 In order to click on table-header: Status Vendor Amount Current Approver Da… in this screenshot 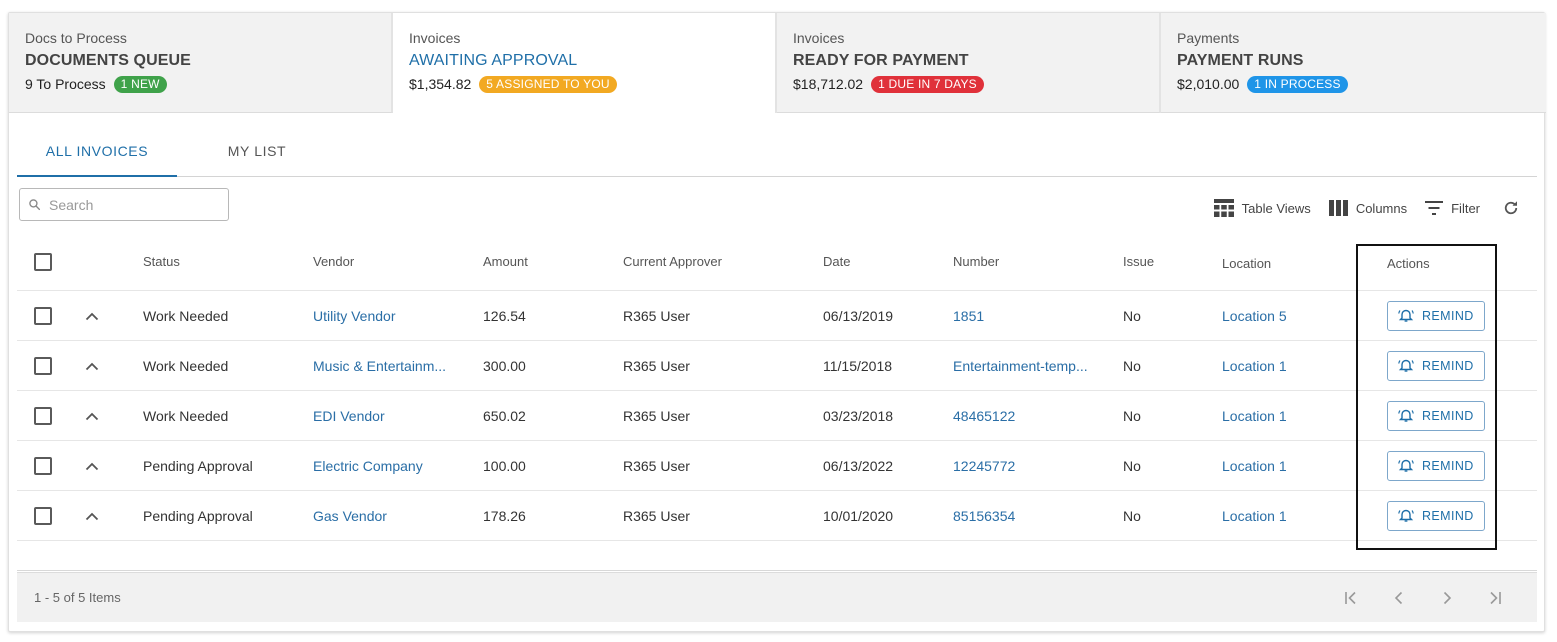, I will do `click(777, 262)`.